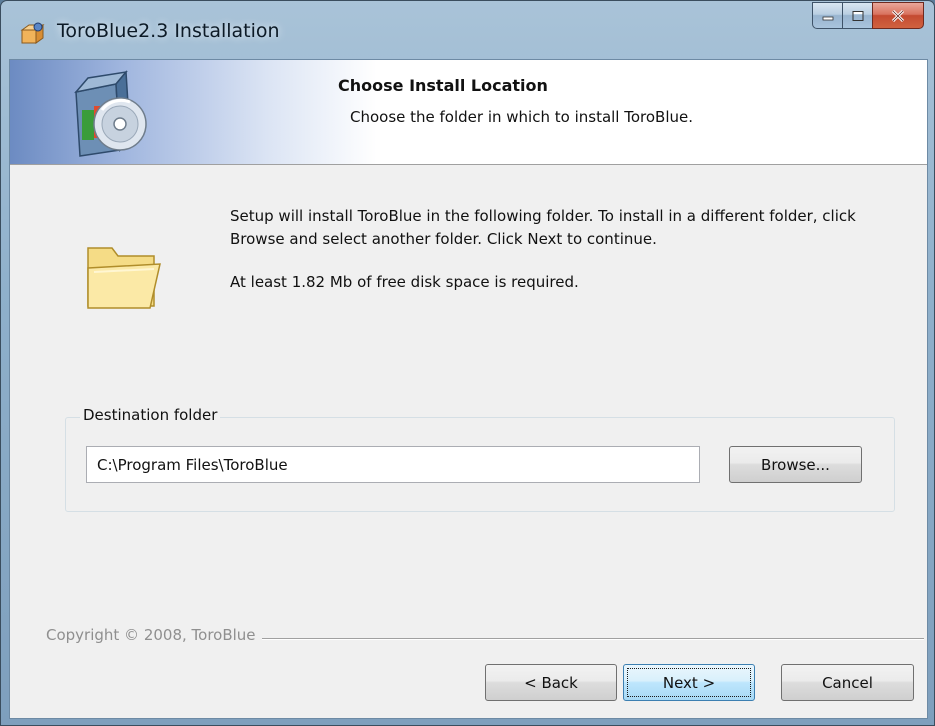  I want to click on maximize-button, so click(857, 15).